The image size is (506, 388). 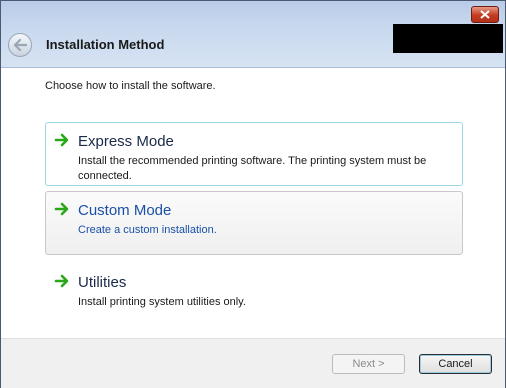 I want to click on option-description: Create a custom installation., so click(x=147, y=230).